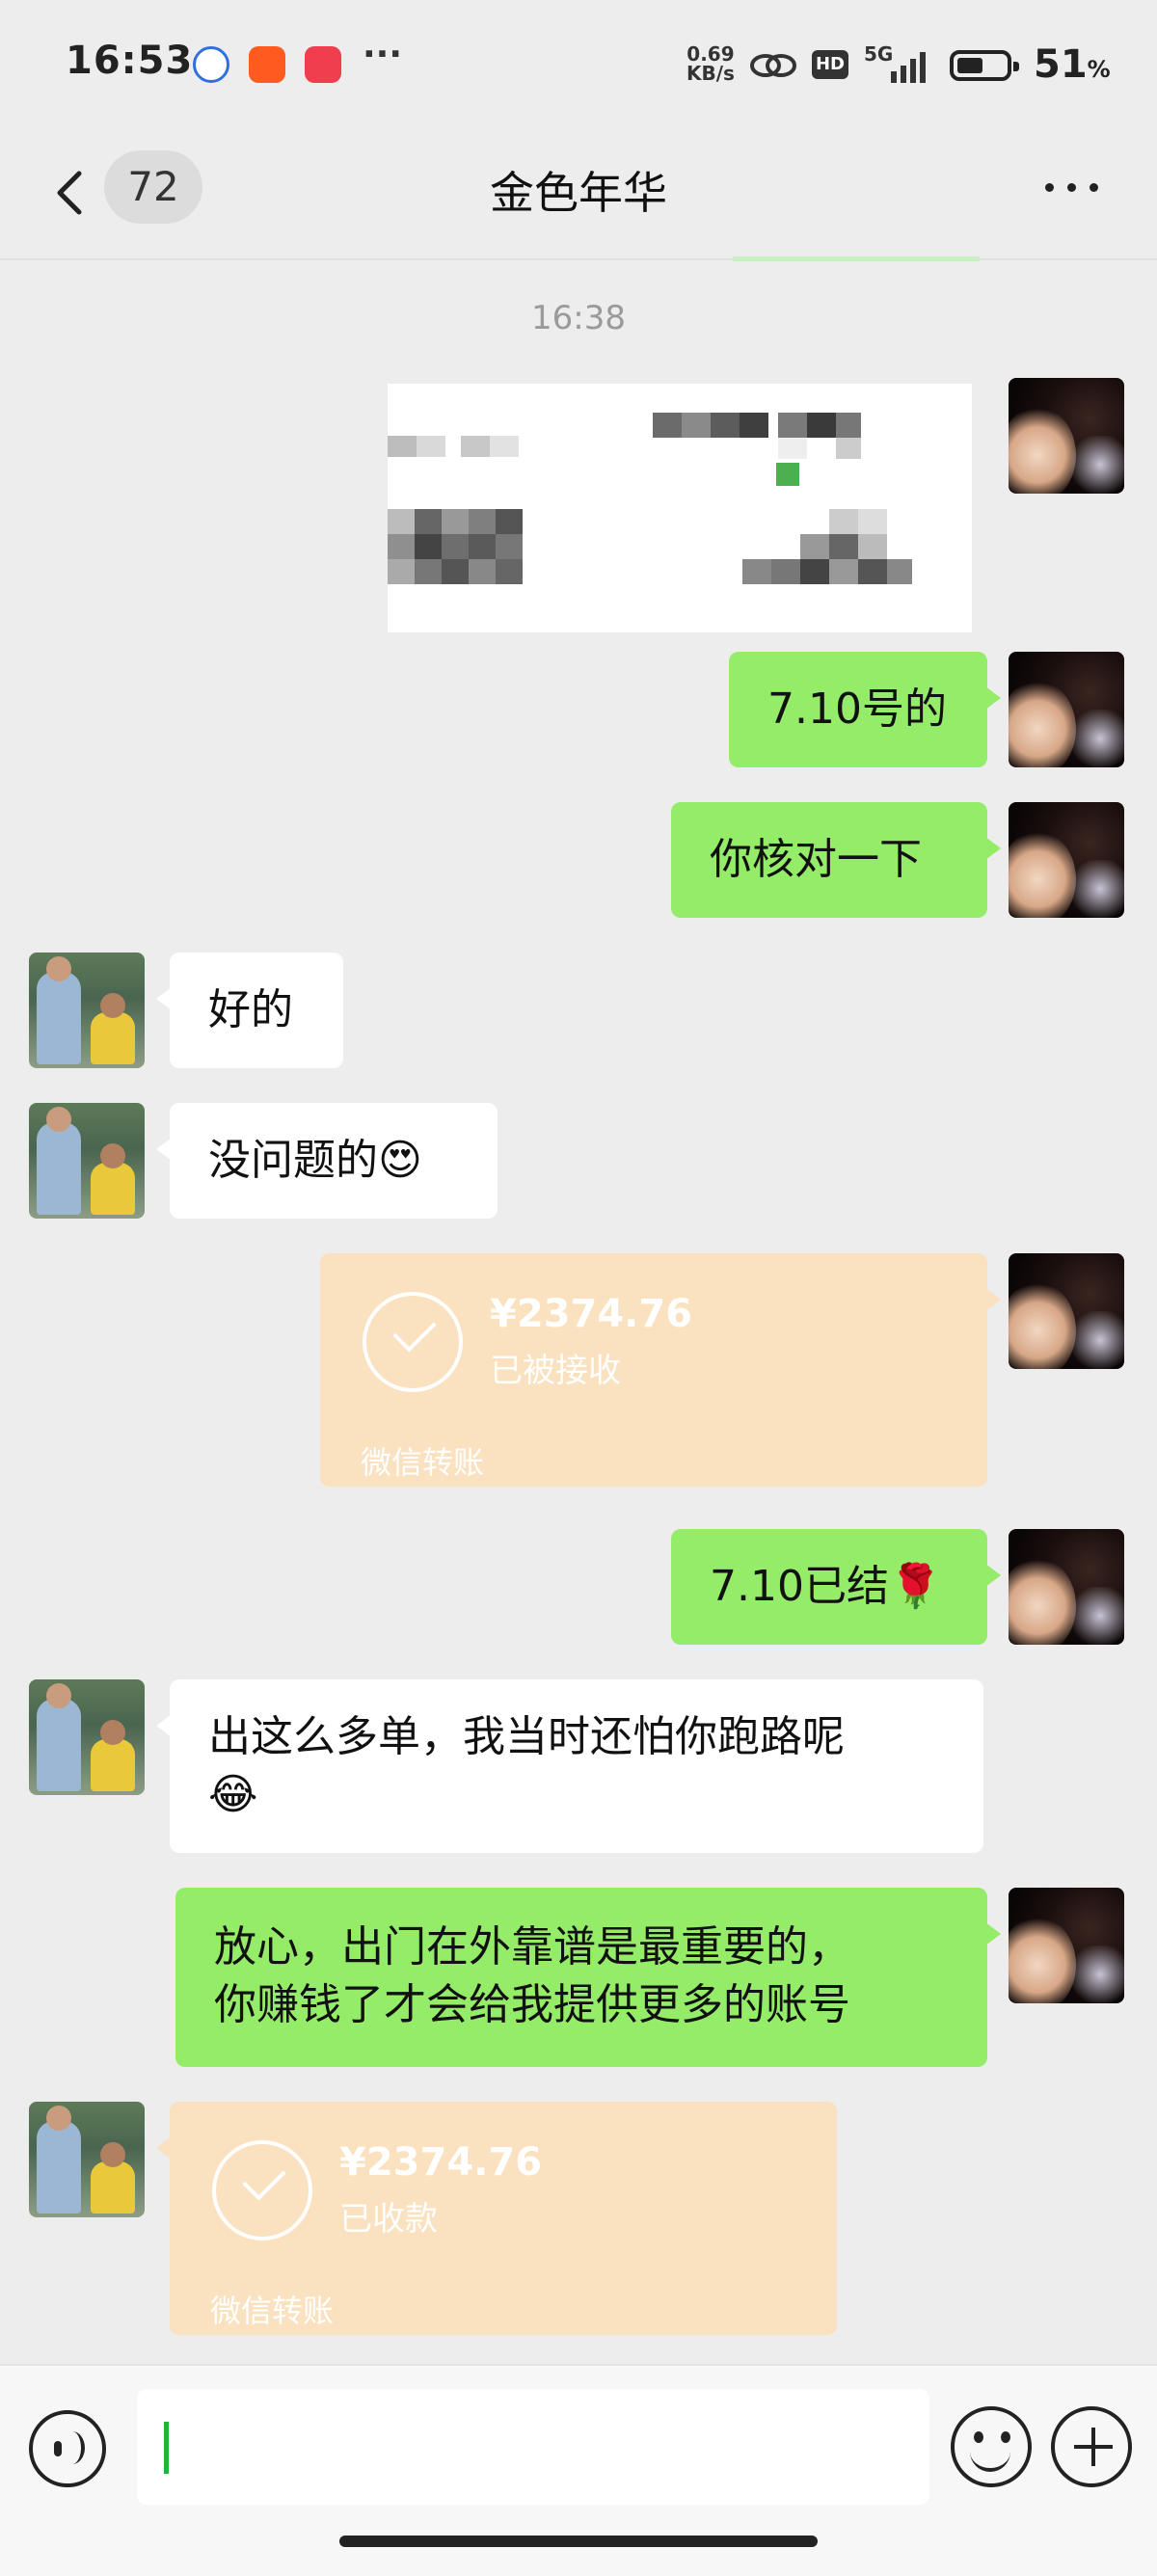 Image resolution: width=1157 pixels, height=2576 pixels. I want to click on message-text: 没问题的, so click(293, 1161).